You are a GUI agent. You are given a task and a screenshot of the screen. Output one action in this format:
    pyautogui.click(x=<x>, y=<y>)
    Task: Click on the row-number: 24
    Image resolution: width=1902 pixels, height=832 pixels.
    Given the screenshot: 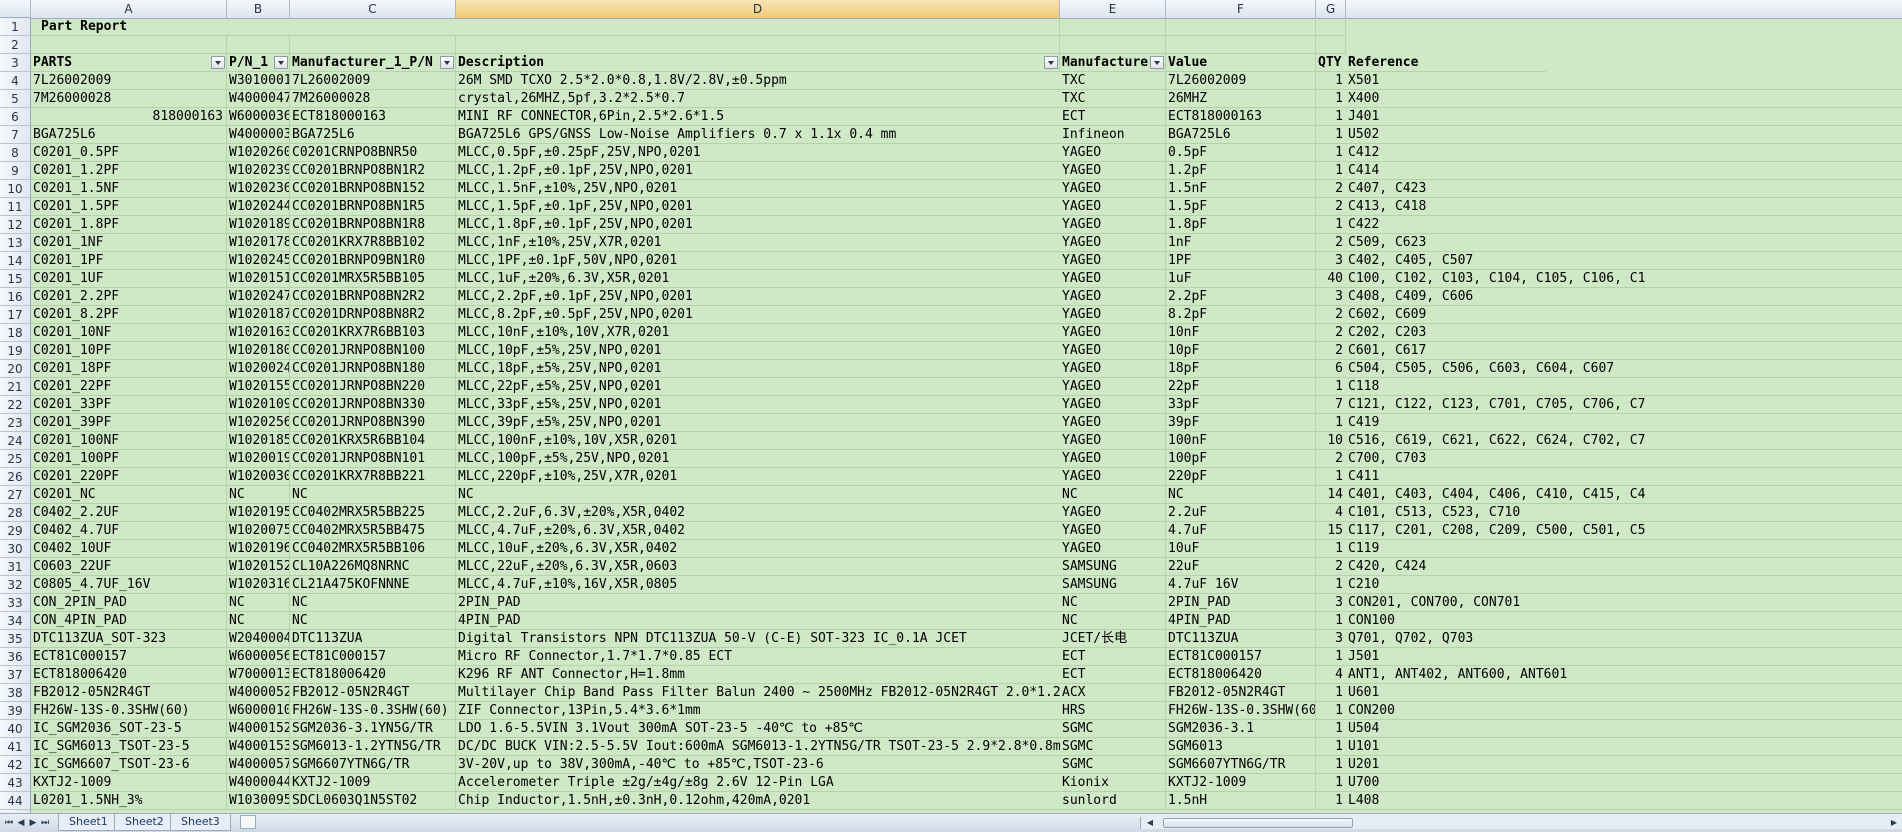 What is the action you would take?
    pyautogui.click(x=15, y=441)
    